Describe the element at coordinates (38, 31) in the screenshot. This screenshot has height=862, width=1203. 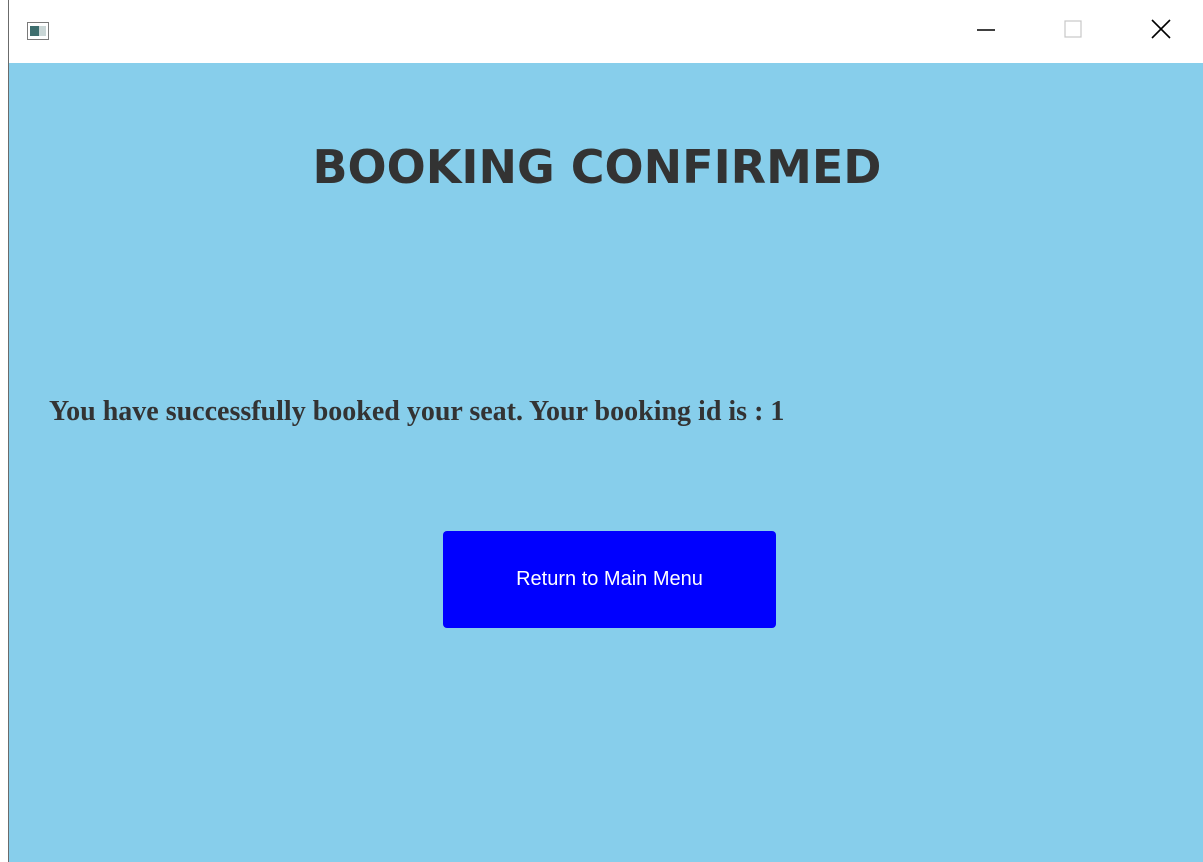
I see `app-icon` at that location.